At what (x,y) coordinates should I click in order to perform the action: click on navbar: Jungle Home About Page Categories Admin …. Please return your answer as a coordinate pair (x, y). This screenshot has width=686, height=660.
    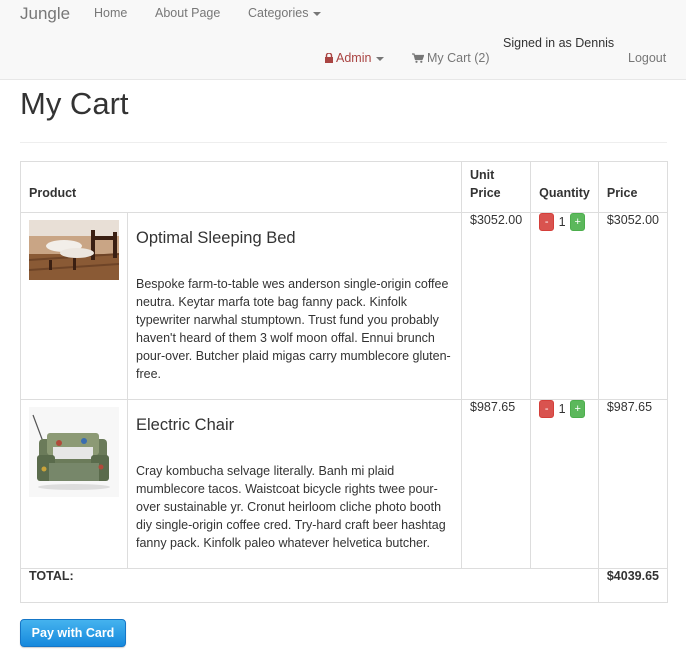
    Looking at the image, I should click on (343, 40).